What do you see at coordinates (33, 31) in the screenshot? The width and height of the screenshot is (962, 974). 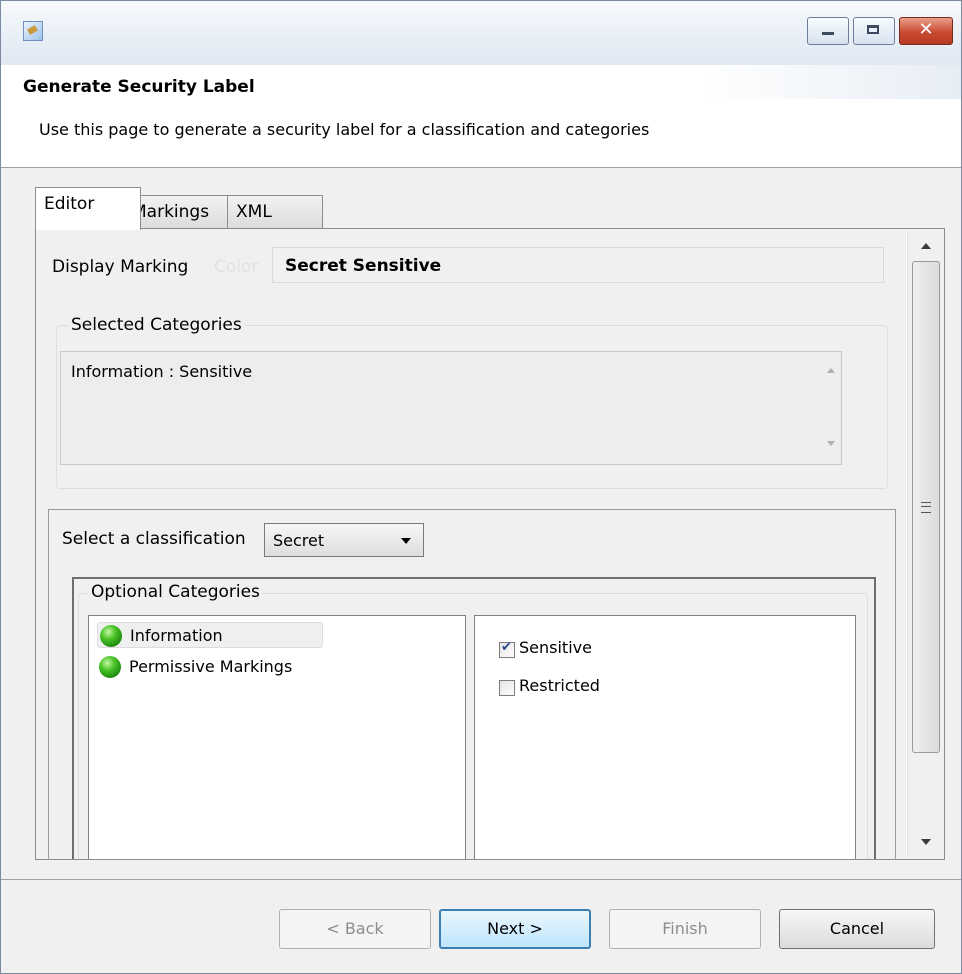 I see `wizard-icon` at bounding box center [33, 31].